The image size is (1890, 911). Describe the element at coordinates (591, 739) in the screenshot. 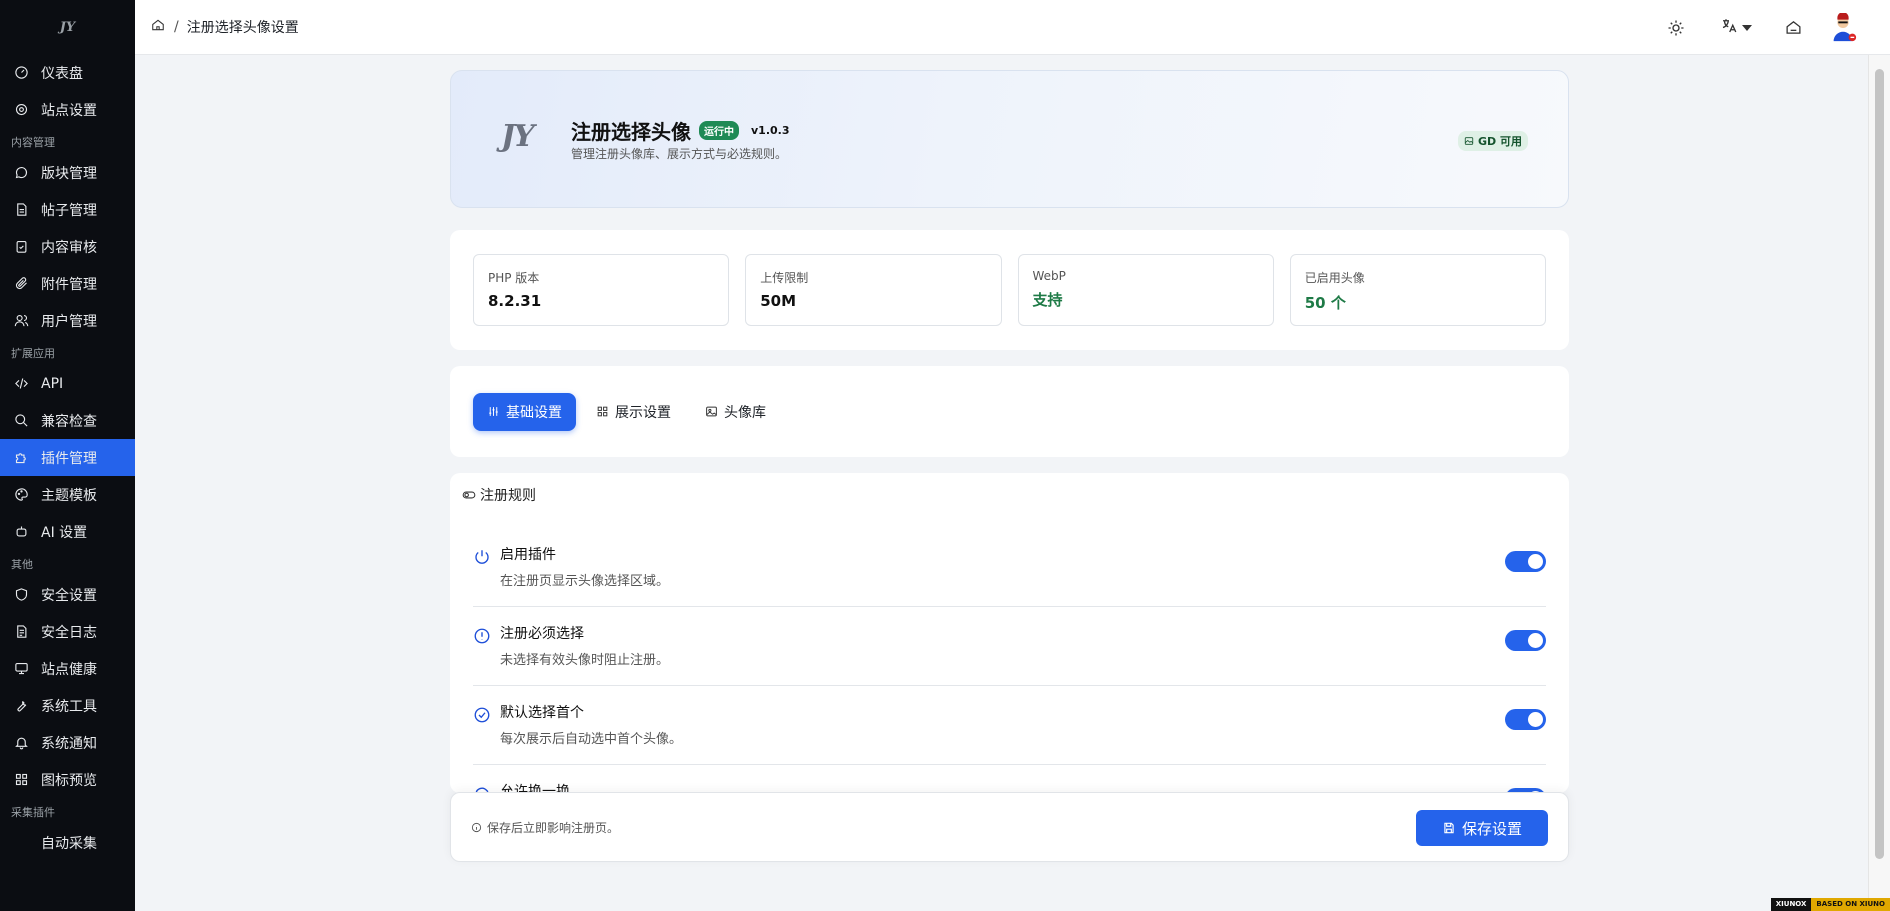

I see `rule-desc: 每次展示后自动选中首个头像。` at that location.